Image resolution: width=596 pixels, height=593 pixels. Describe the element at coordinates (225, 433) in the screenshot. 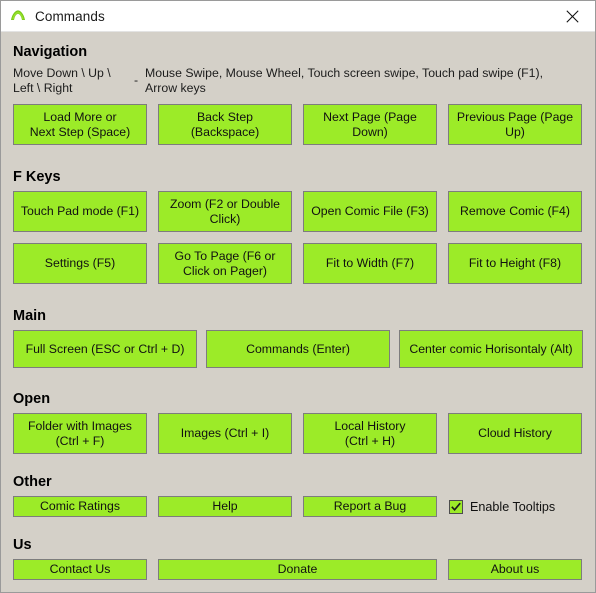

I see `button-images: Images (Ctrl + I)` at that location.